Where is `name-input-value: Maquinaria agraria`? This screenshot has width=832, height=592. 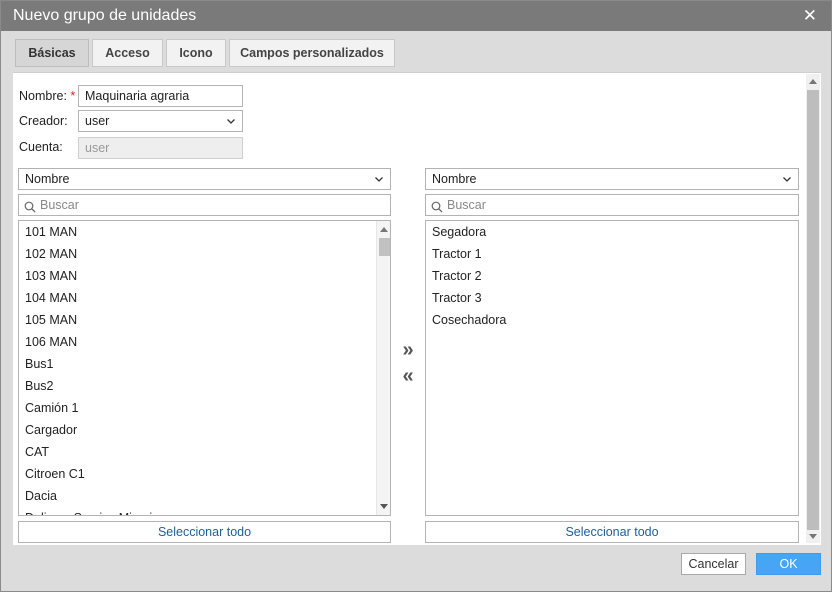
name-input-value: Maquinaria agraria is located at coordinates (137, 96).